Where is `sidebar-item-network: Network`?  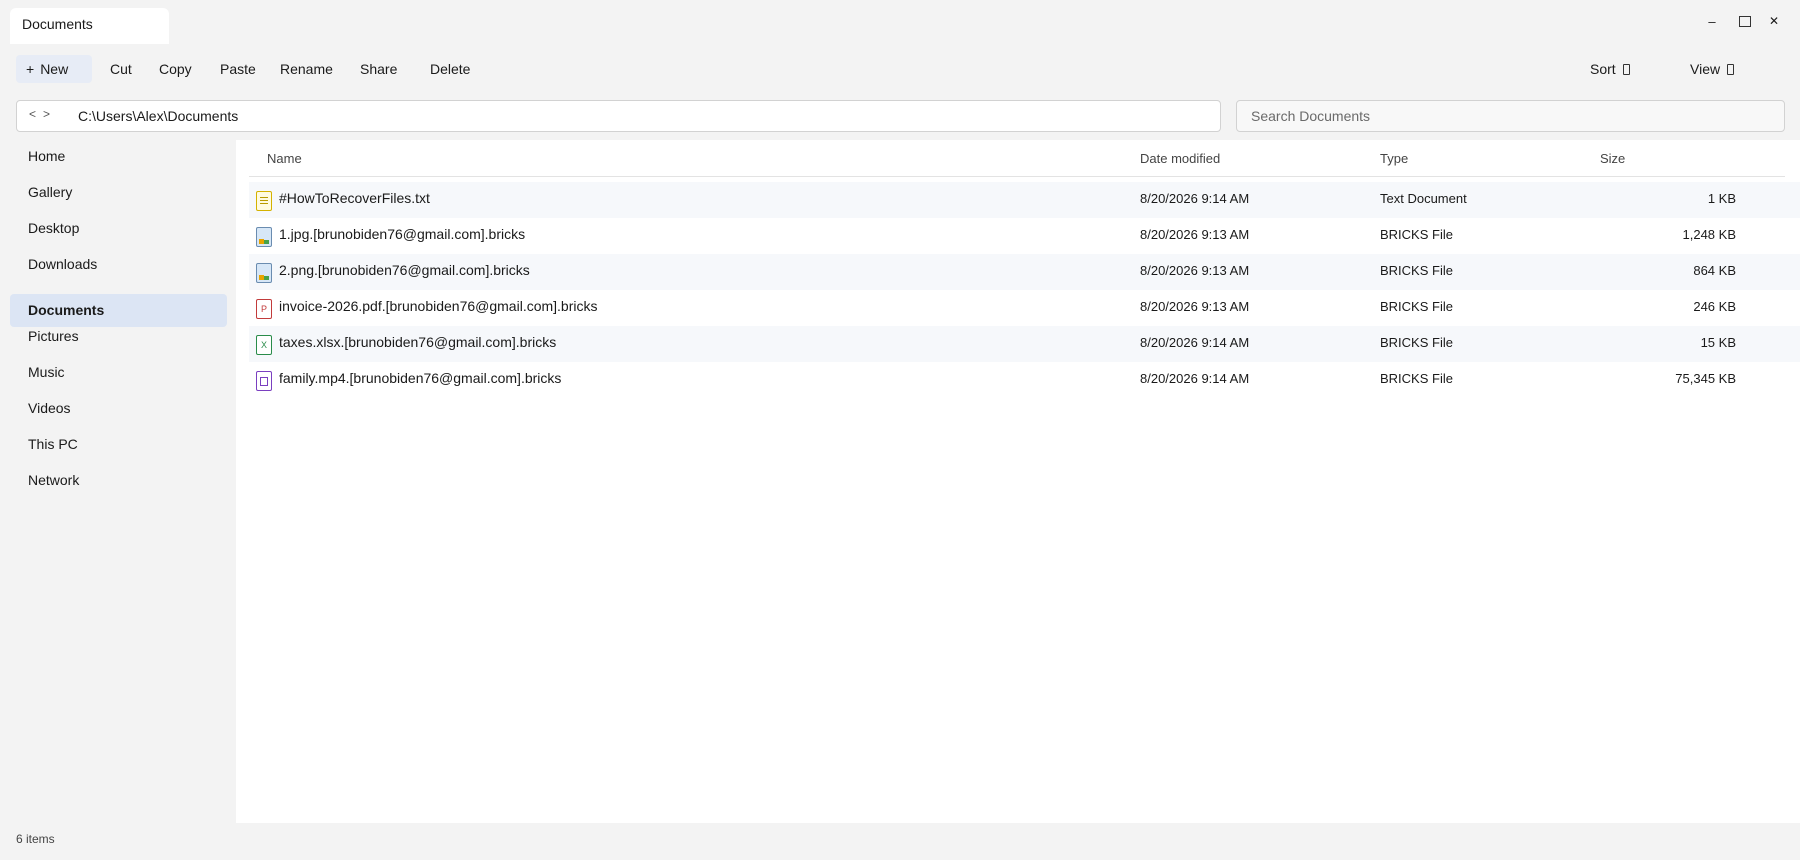
sidebar-item-network: Network is located at coordinates (118, 480).